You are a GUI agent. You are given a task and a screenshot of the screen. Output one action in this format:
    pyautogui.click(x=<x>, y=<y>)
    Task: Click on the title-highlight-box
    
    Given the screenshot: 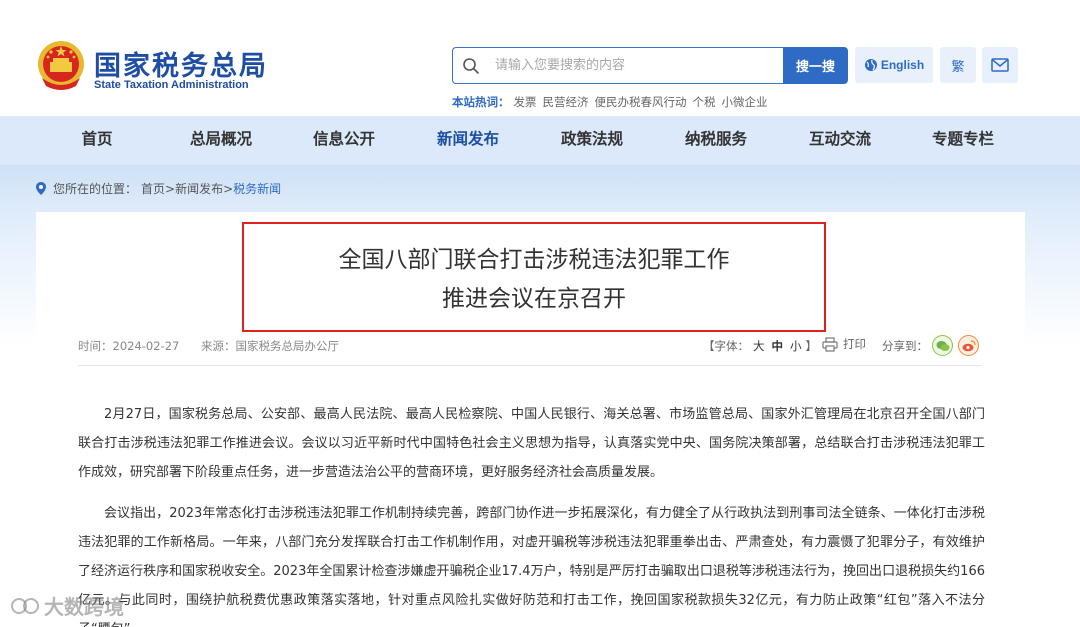 What is the action you would take?
    pyautogui.click(x=534, y=277)
    